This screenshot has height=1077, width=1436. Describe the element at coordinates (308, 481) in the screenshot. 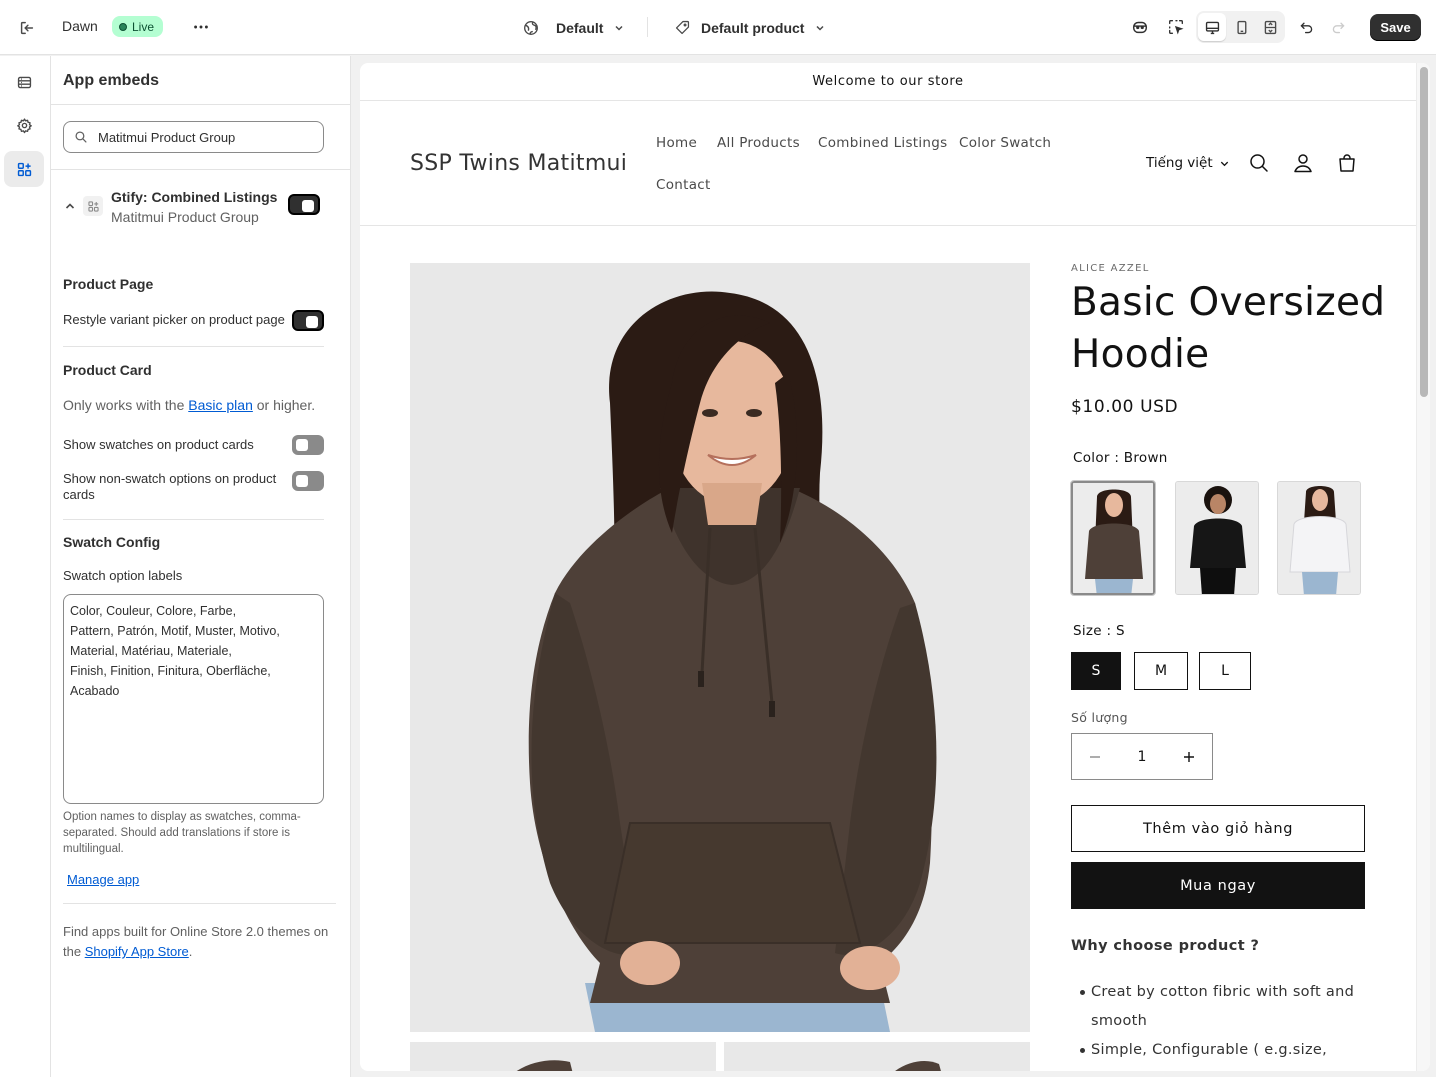

I see `show-non-swatch-toggle` at that location.